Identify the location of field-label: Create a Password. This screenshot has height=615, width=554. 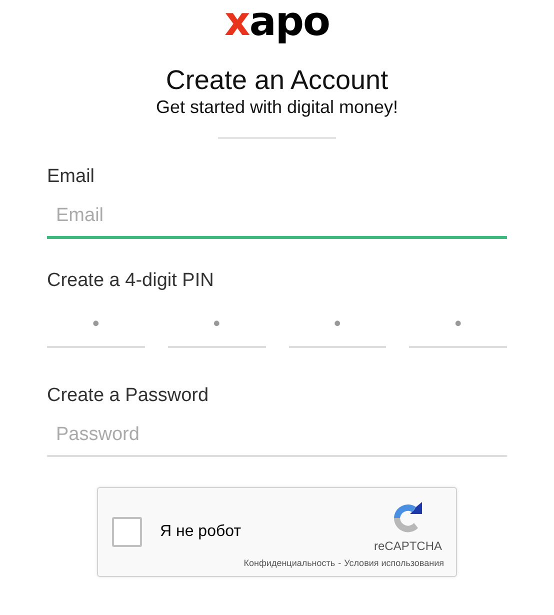
(128, 396).